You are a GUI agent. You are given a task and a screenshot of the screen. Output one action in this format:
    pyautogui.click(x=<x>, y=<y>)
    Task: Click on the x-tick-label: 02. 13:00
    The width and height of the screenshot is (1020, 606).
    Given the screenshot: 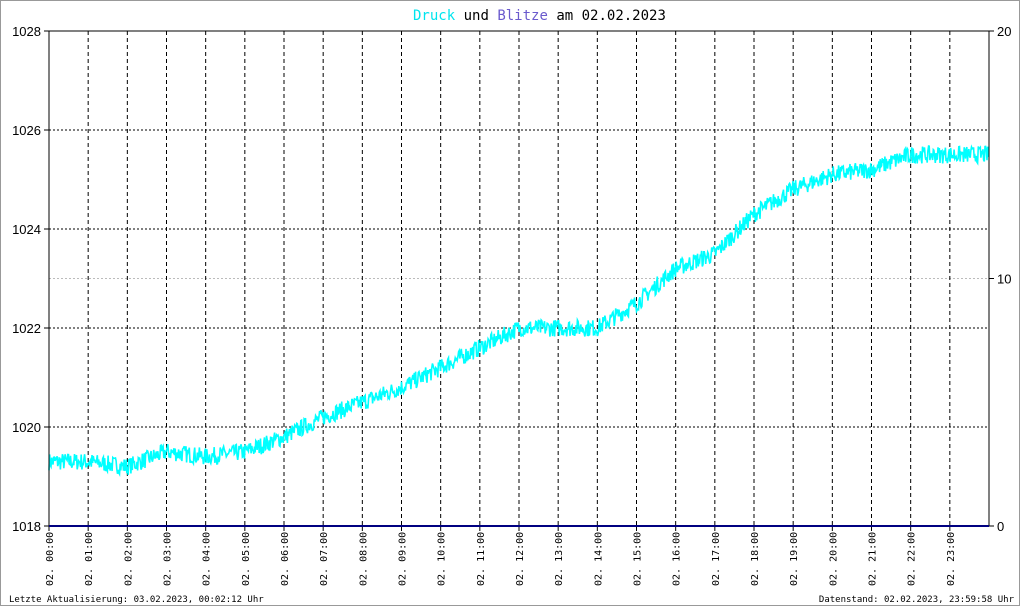 What is the action you would take?
    pyautogui.click(x=559, y=559)
    